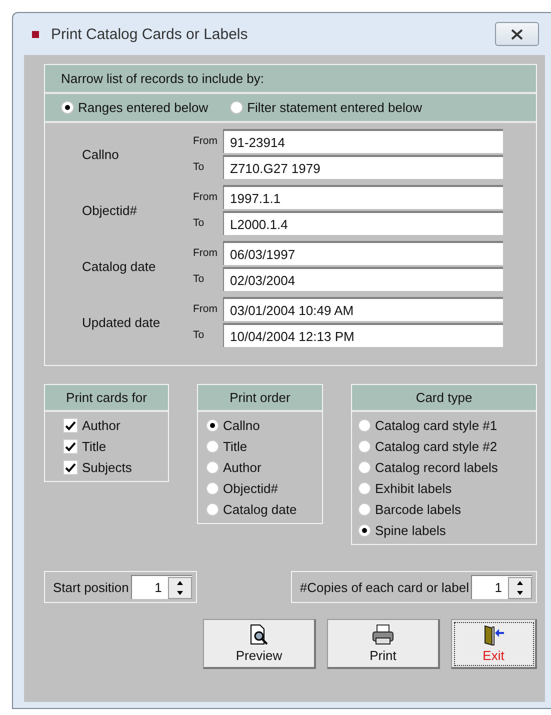 This screenshot has height=715, width=551. I want to click on radio-button: Callno, so click(262, 425).